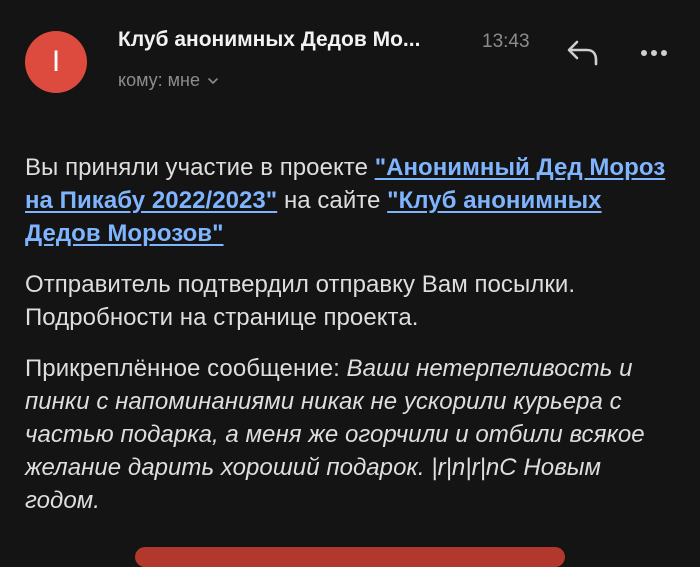  I want to click on recipient-toggle: кому: мне, so click(169, 80).